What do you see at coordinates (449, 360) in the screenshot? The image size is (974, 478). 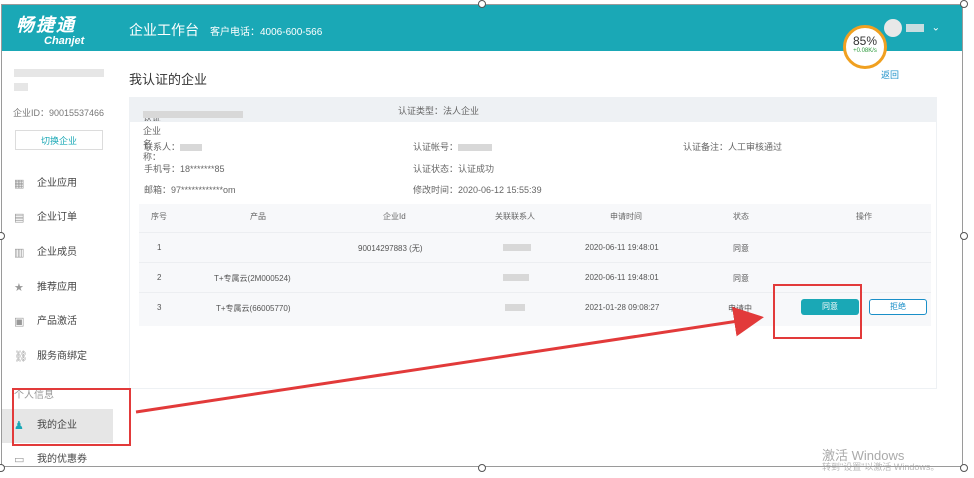 I see `annotation-arrow` at bounding box center [449, 360].